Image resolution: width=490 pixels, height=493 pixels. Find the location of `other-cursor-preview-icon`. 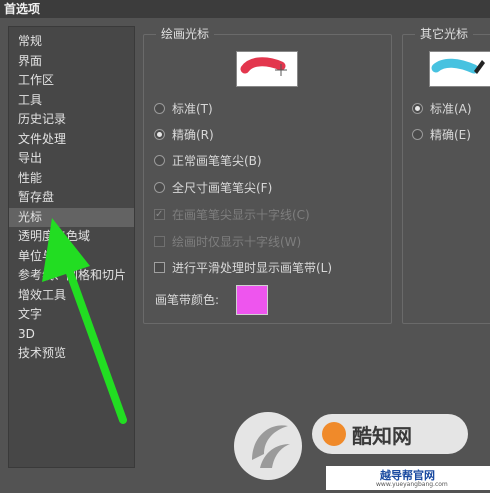

other-cursor-preview-icon is located at coordinates (458, 66).